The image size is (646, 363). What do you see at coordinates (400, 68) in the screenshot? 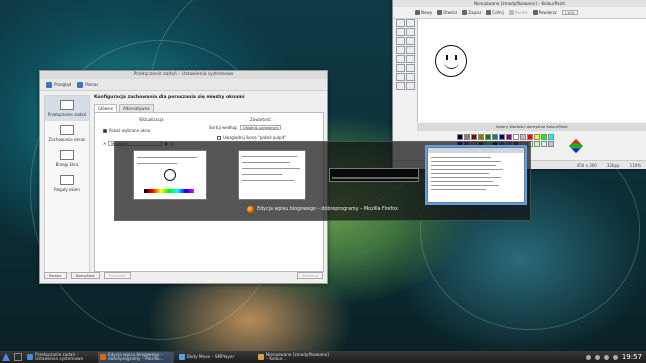
I see `tool-line` at bounding box center [400, 68].